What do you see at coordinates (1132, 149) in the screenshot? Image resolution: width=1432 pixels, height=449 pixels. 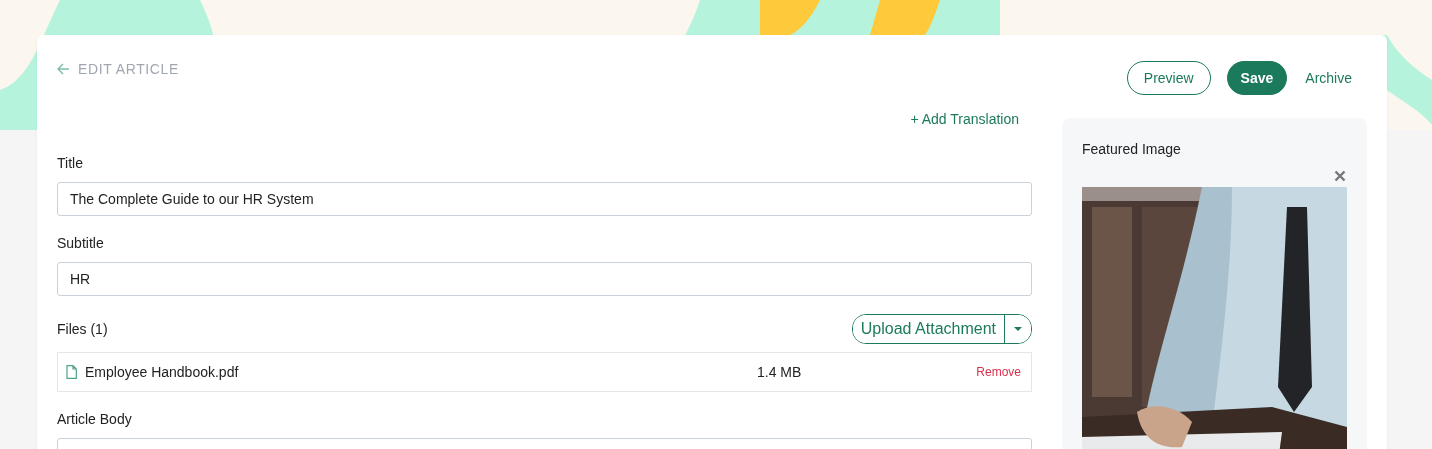 I see `panel-title: Featured Image` at bounding box center [1132, 149].